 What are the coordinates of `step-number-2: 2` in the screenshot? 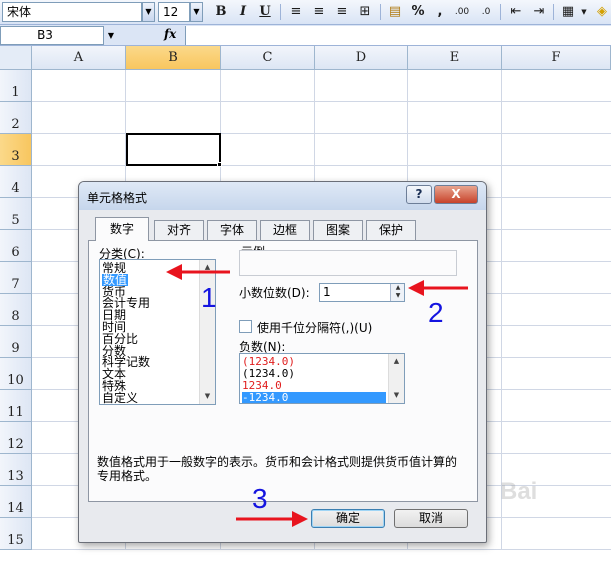 It's located at (436, 312).